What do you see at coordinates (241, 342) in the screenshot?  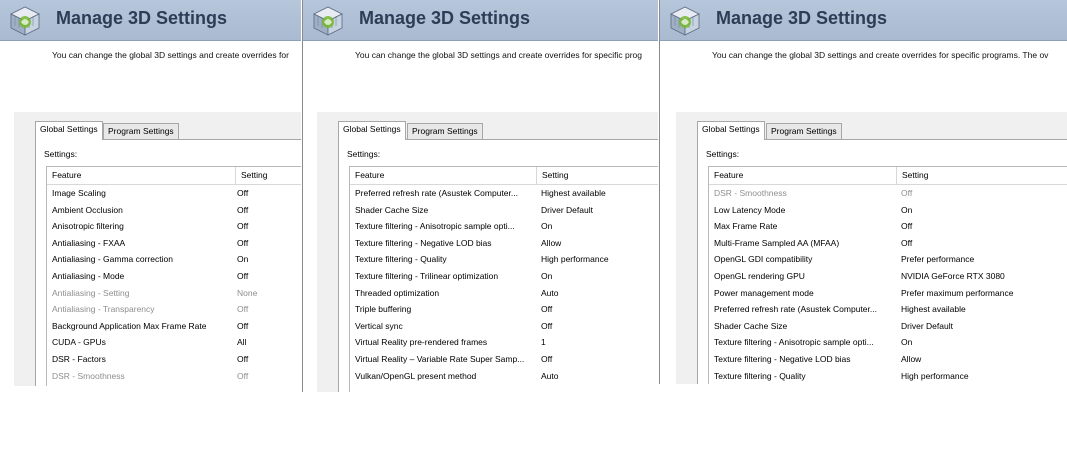 I see `setting-value-cell: All` at bounding box center [241, 342].